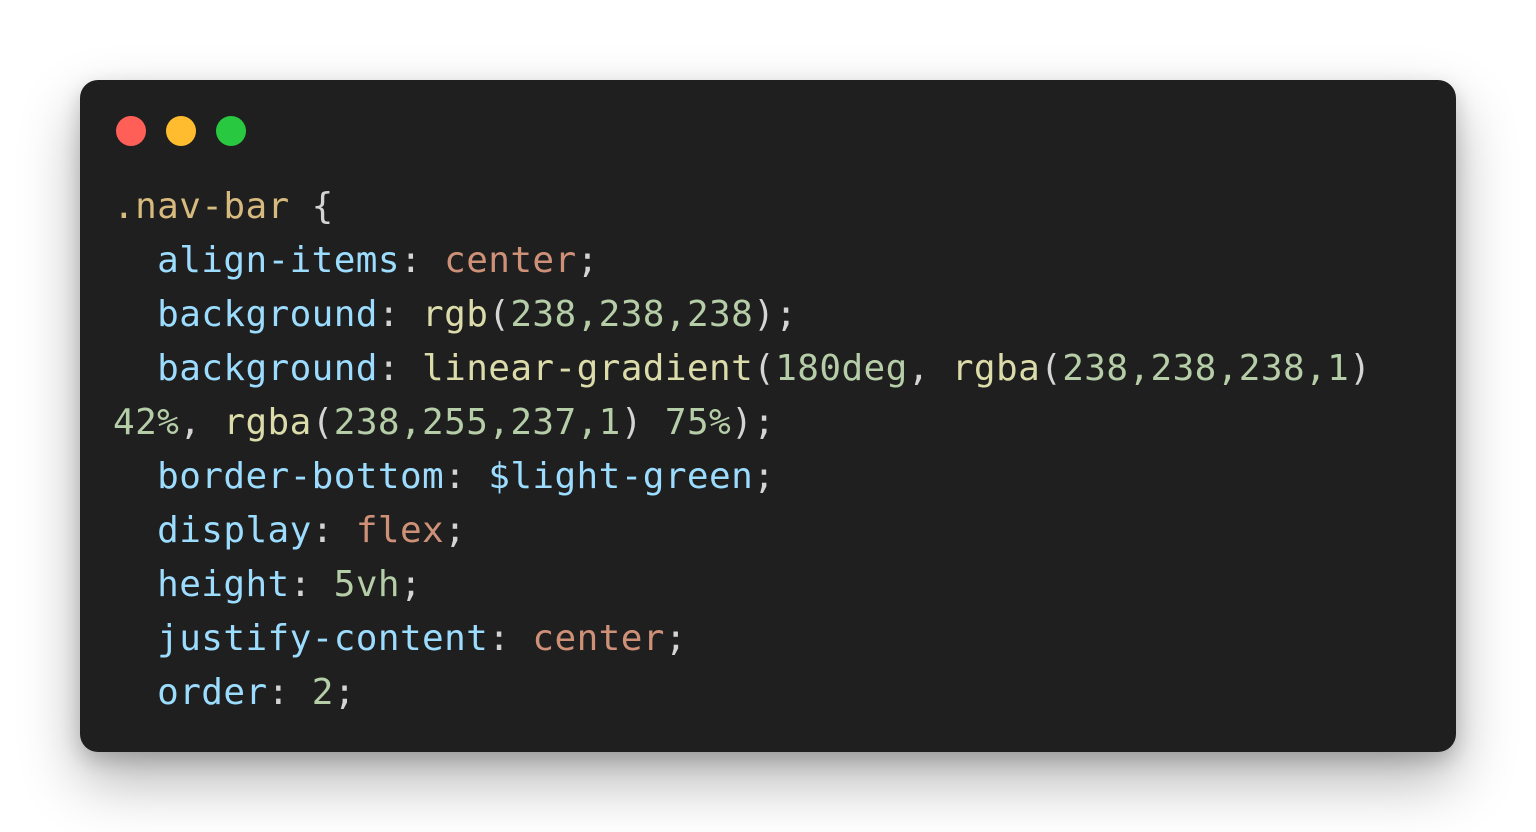 This screenshot has height=832, width=1536. Describe the element at coordinates (698, 422) in the screenshot. I see `code-token: 75%` at that location.